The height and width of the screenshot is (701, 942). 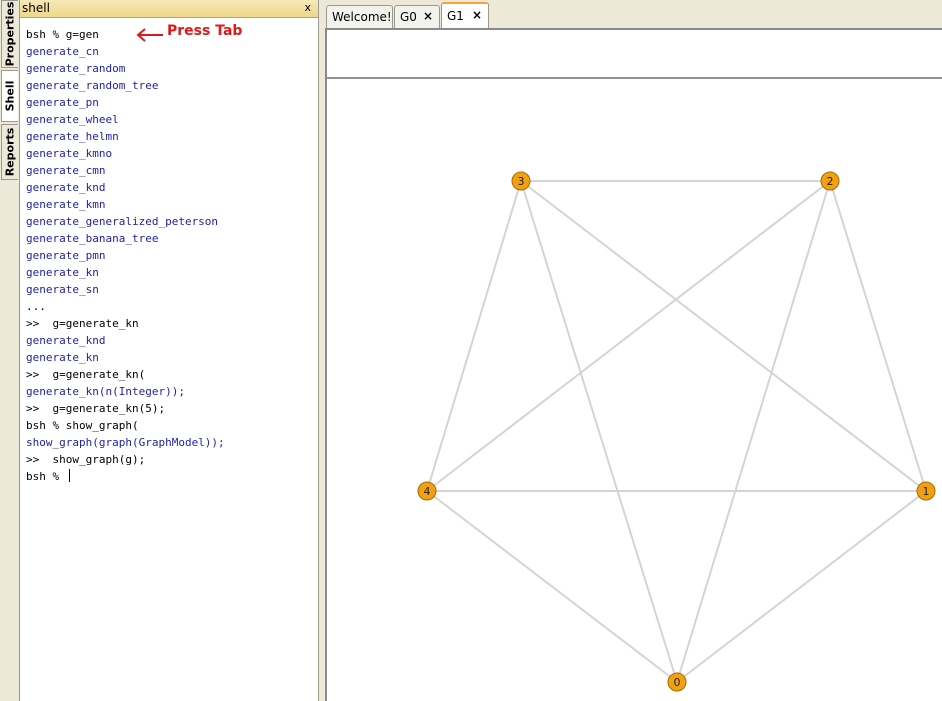 I want to click on console-command-line: bsh % show_graph(, so click(x=82, y=425).